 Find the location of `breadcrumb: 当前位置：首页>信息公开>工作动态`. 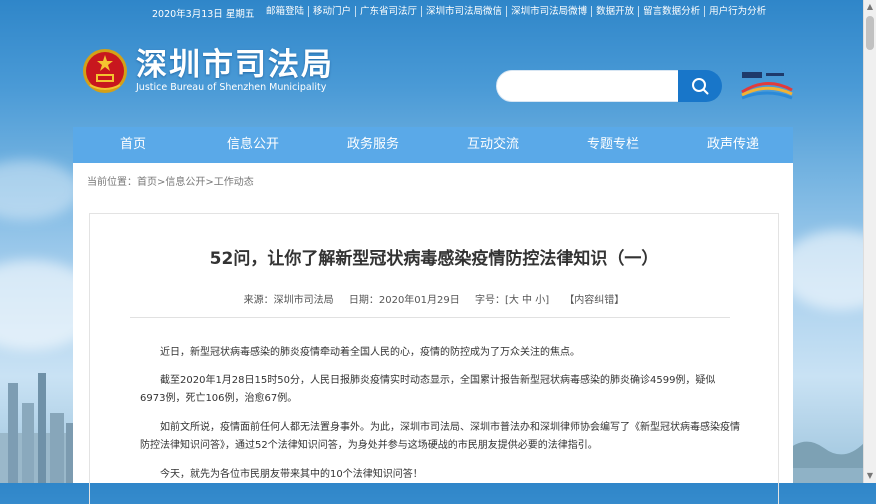

breadcrumb: 当前位置：首页>信息公开>工作动态 is located at coordinates (170, 182).